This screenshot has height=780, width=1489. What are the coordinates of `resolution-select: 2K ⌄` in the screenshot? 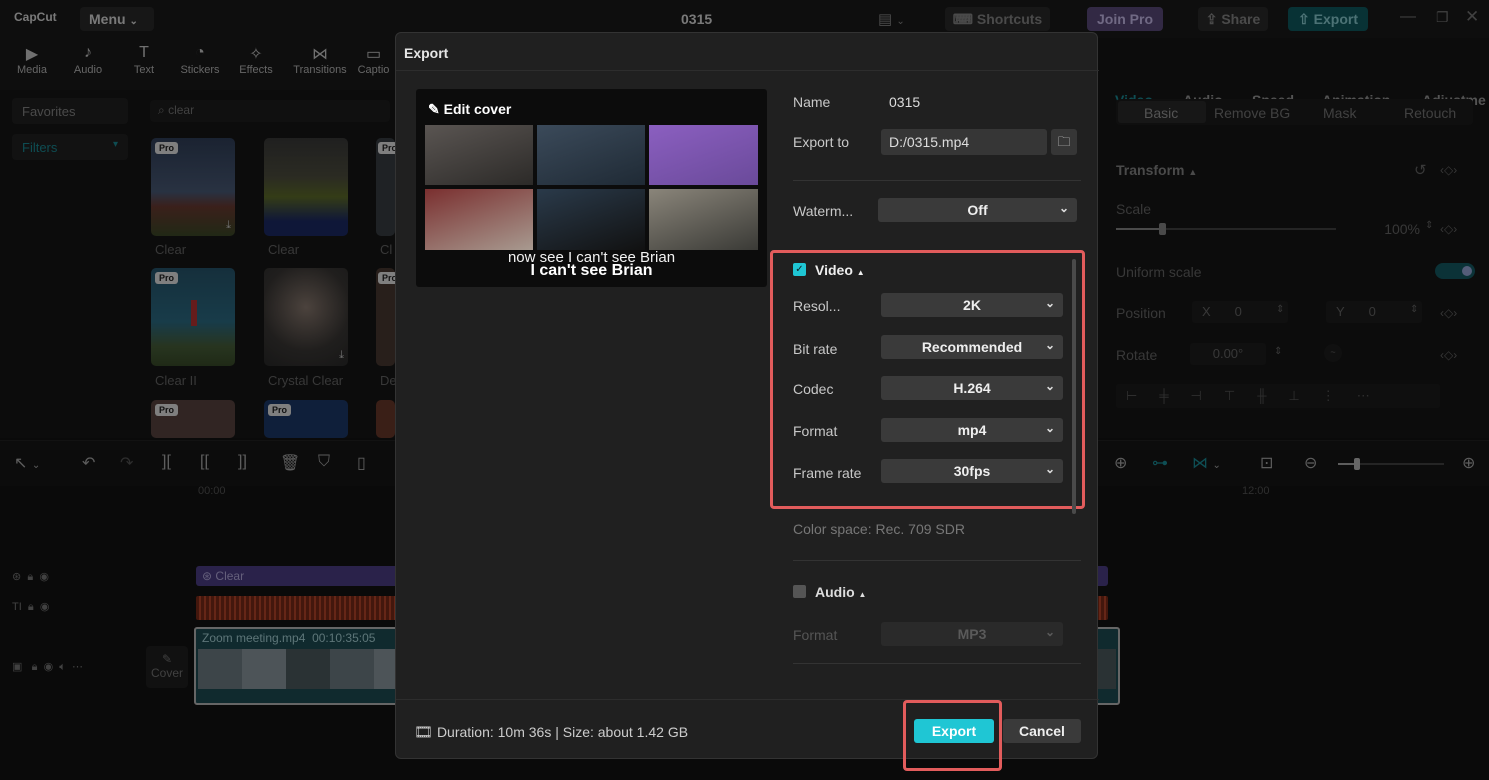 It's located at (972, 305).